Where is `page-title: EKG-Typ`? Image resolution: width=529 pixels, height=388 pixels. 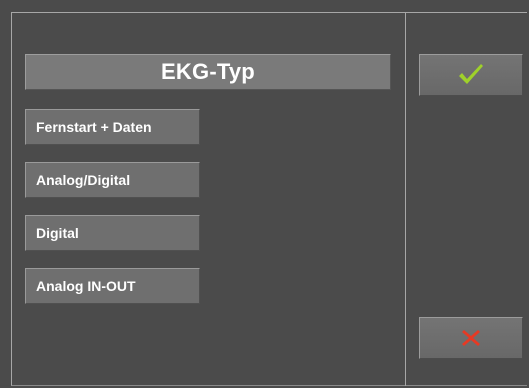
page-title: EKG-Typ is located at coordinates (208, 72).